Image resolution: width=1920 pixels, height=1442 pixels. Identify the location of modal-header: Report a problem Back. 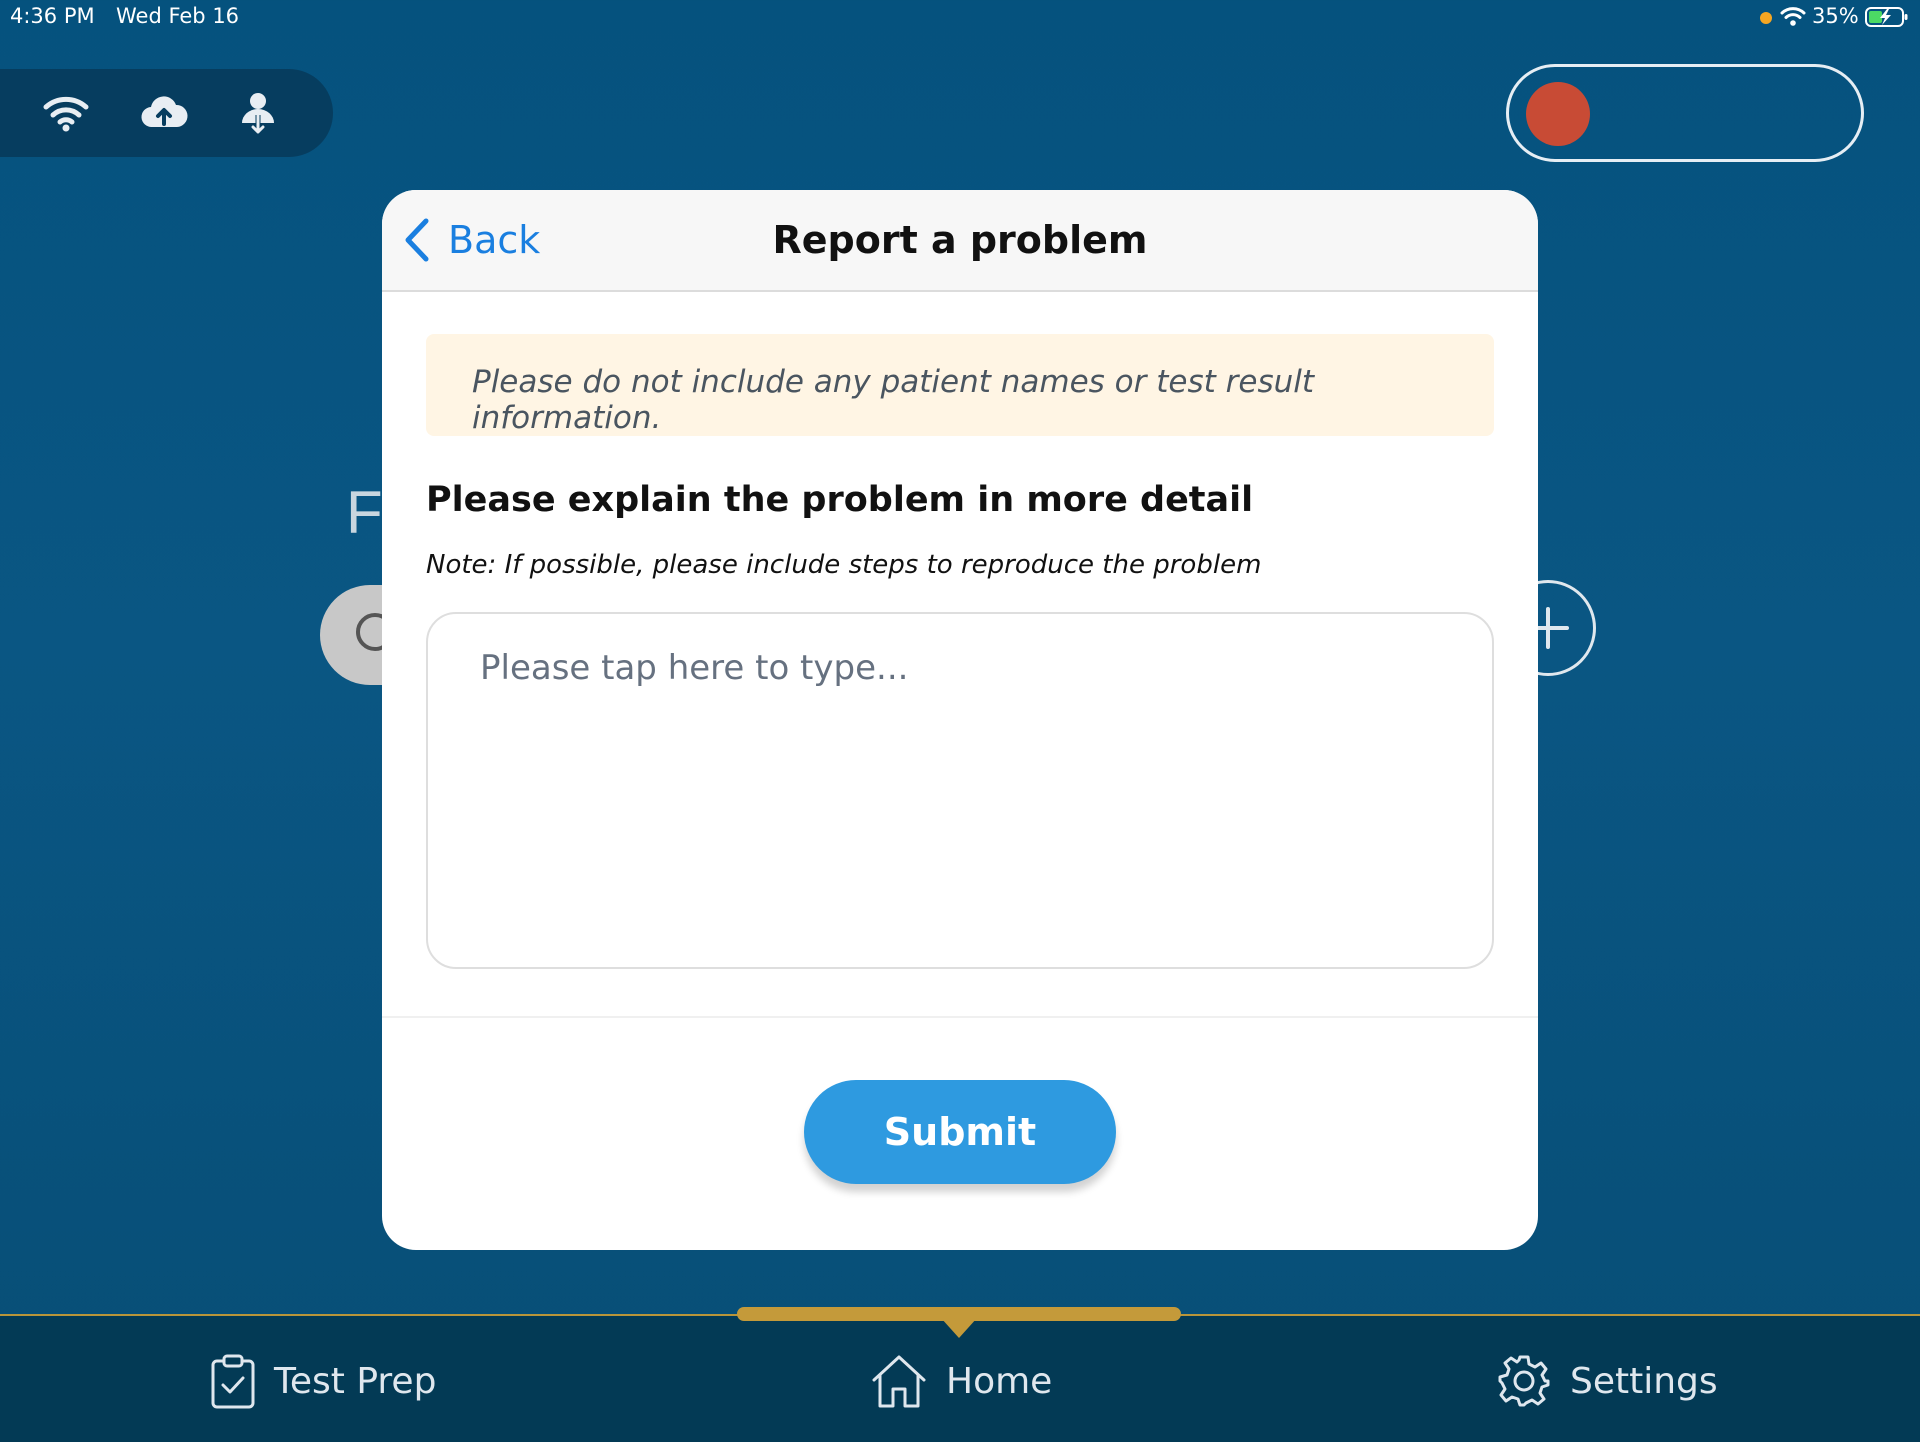
(960, 241).